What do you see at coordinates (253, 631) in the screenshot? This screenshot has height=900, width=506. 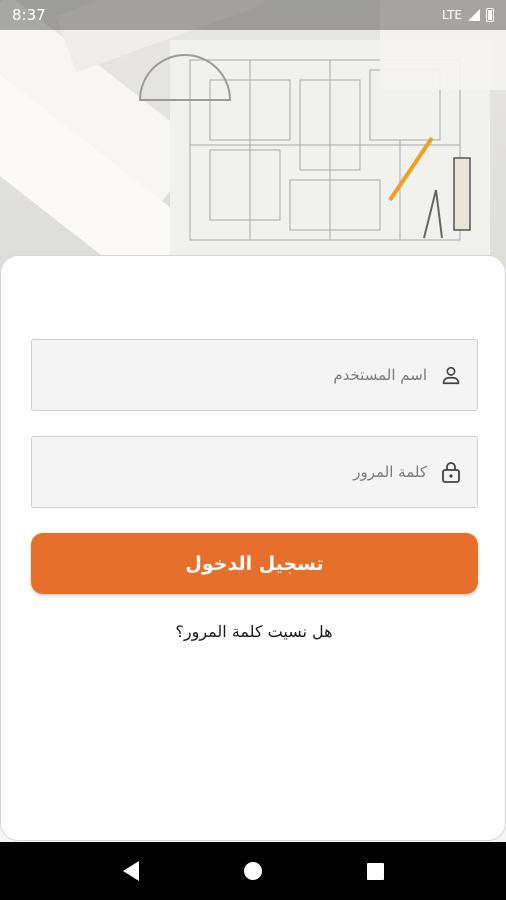 I see `forgot-password-link: هل نسيت كلمة المرور؟` at bounding box center [253, 631].